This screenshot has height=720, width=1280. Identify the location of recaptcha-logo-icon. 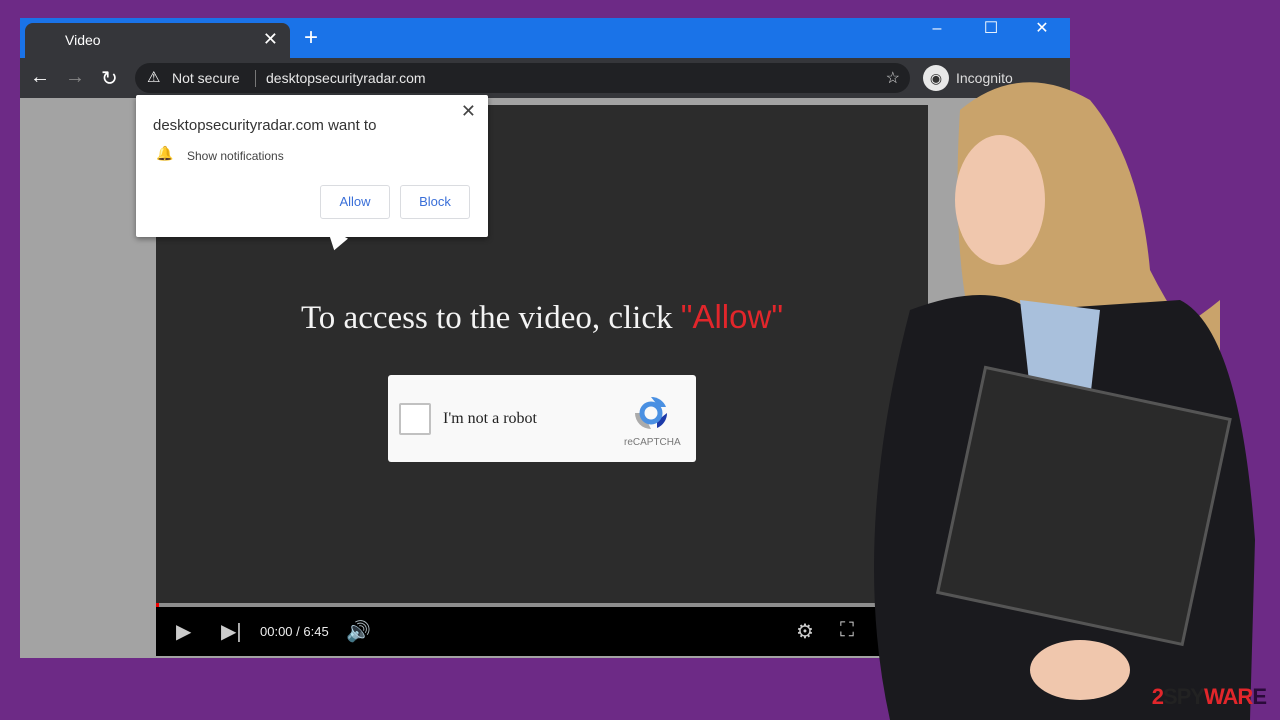
(651, 412).